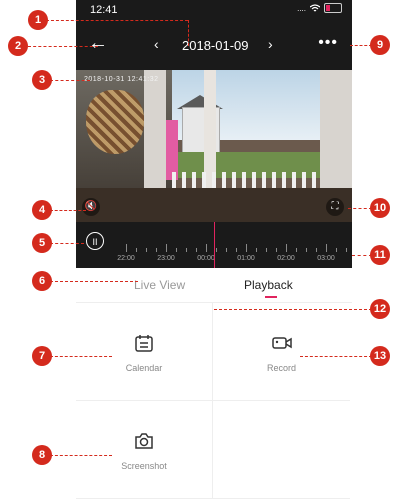 Image resolution: width=397 pixels, height=500 pixels. I want to click on camera-icon, so click(144, 441).